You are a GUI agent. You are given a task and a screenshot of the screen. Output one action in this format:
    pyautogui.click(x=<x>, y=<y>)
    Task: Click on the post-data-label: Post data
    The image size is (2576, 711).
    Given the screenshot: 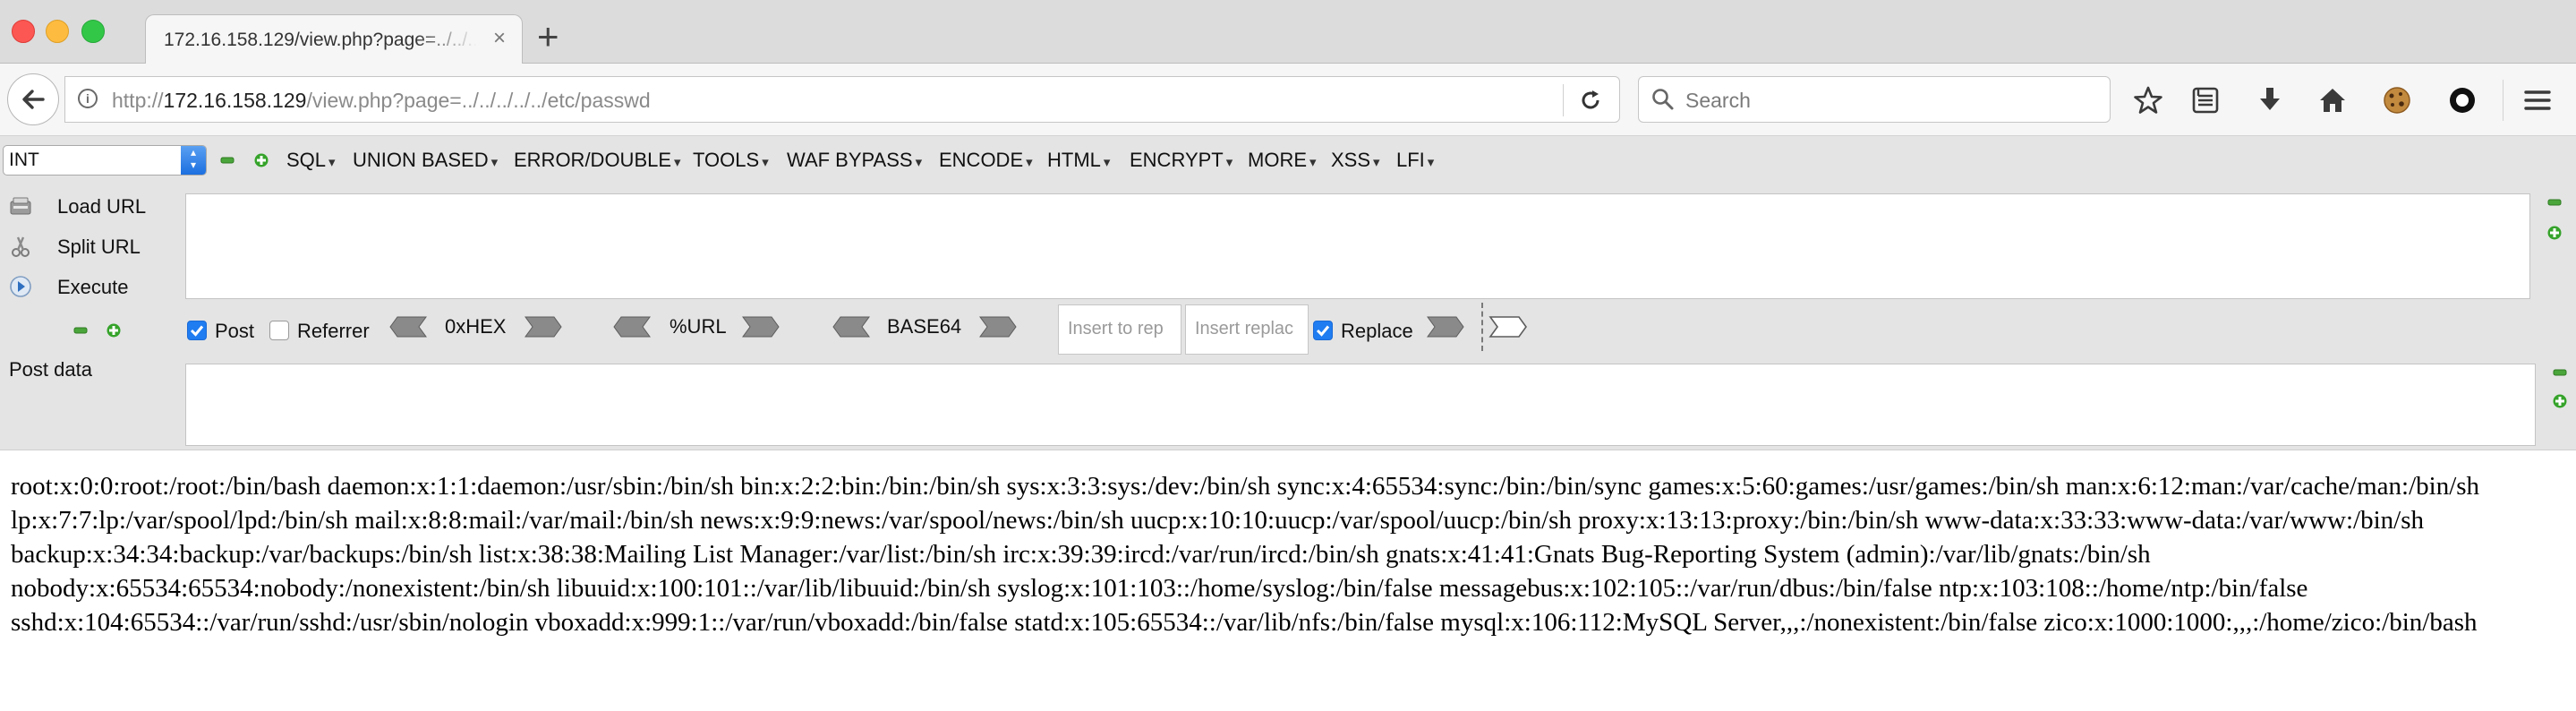 What is the action you would take?
    pyautogui.click(x=50, y=369)
    